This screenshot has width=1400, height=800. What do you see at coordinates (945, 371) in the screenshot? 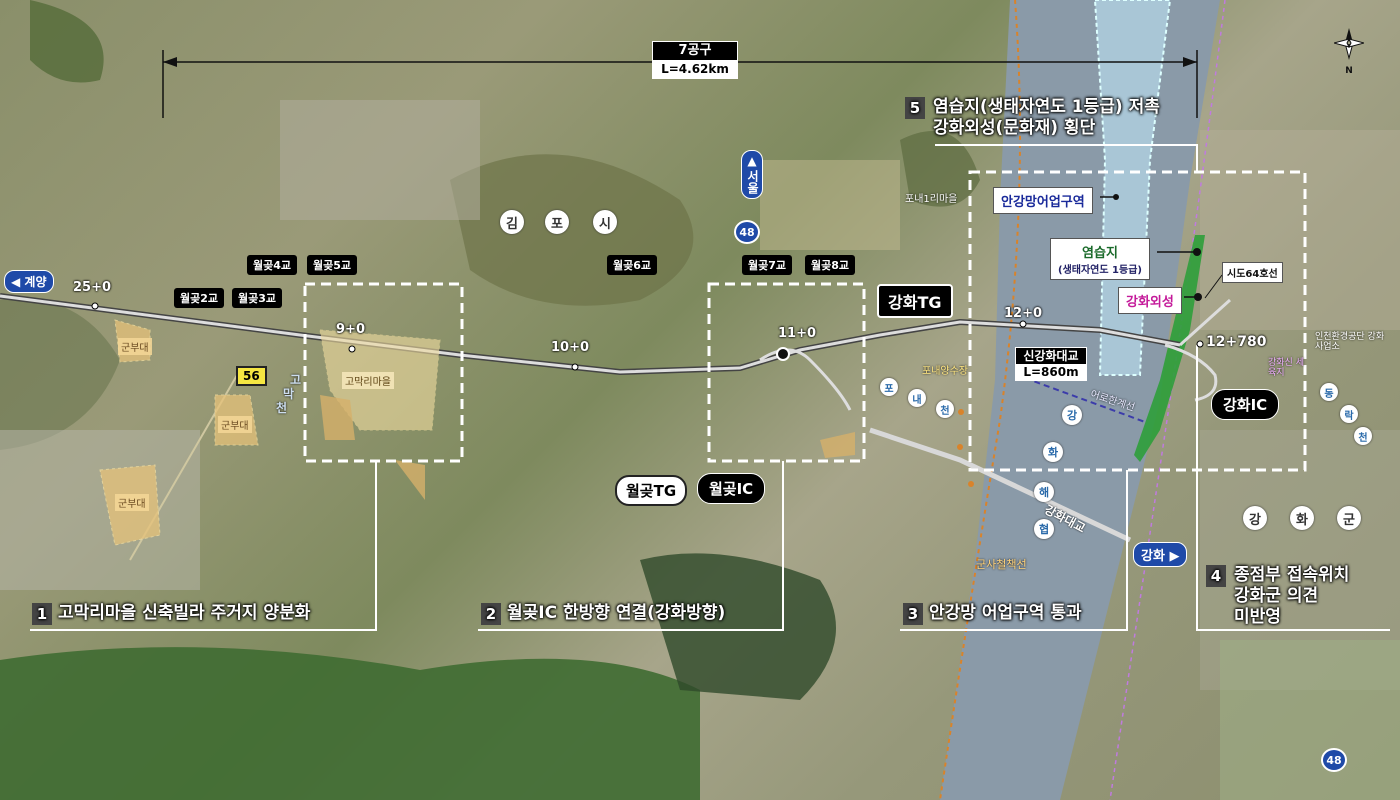
I see `pond-label: 포내양수장` at bounding box center [945, 371].